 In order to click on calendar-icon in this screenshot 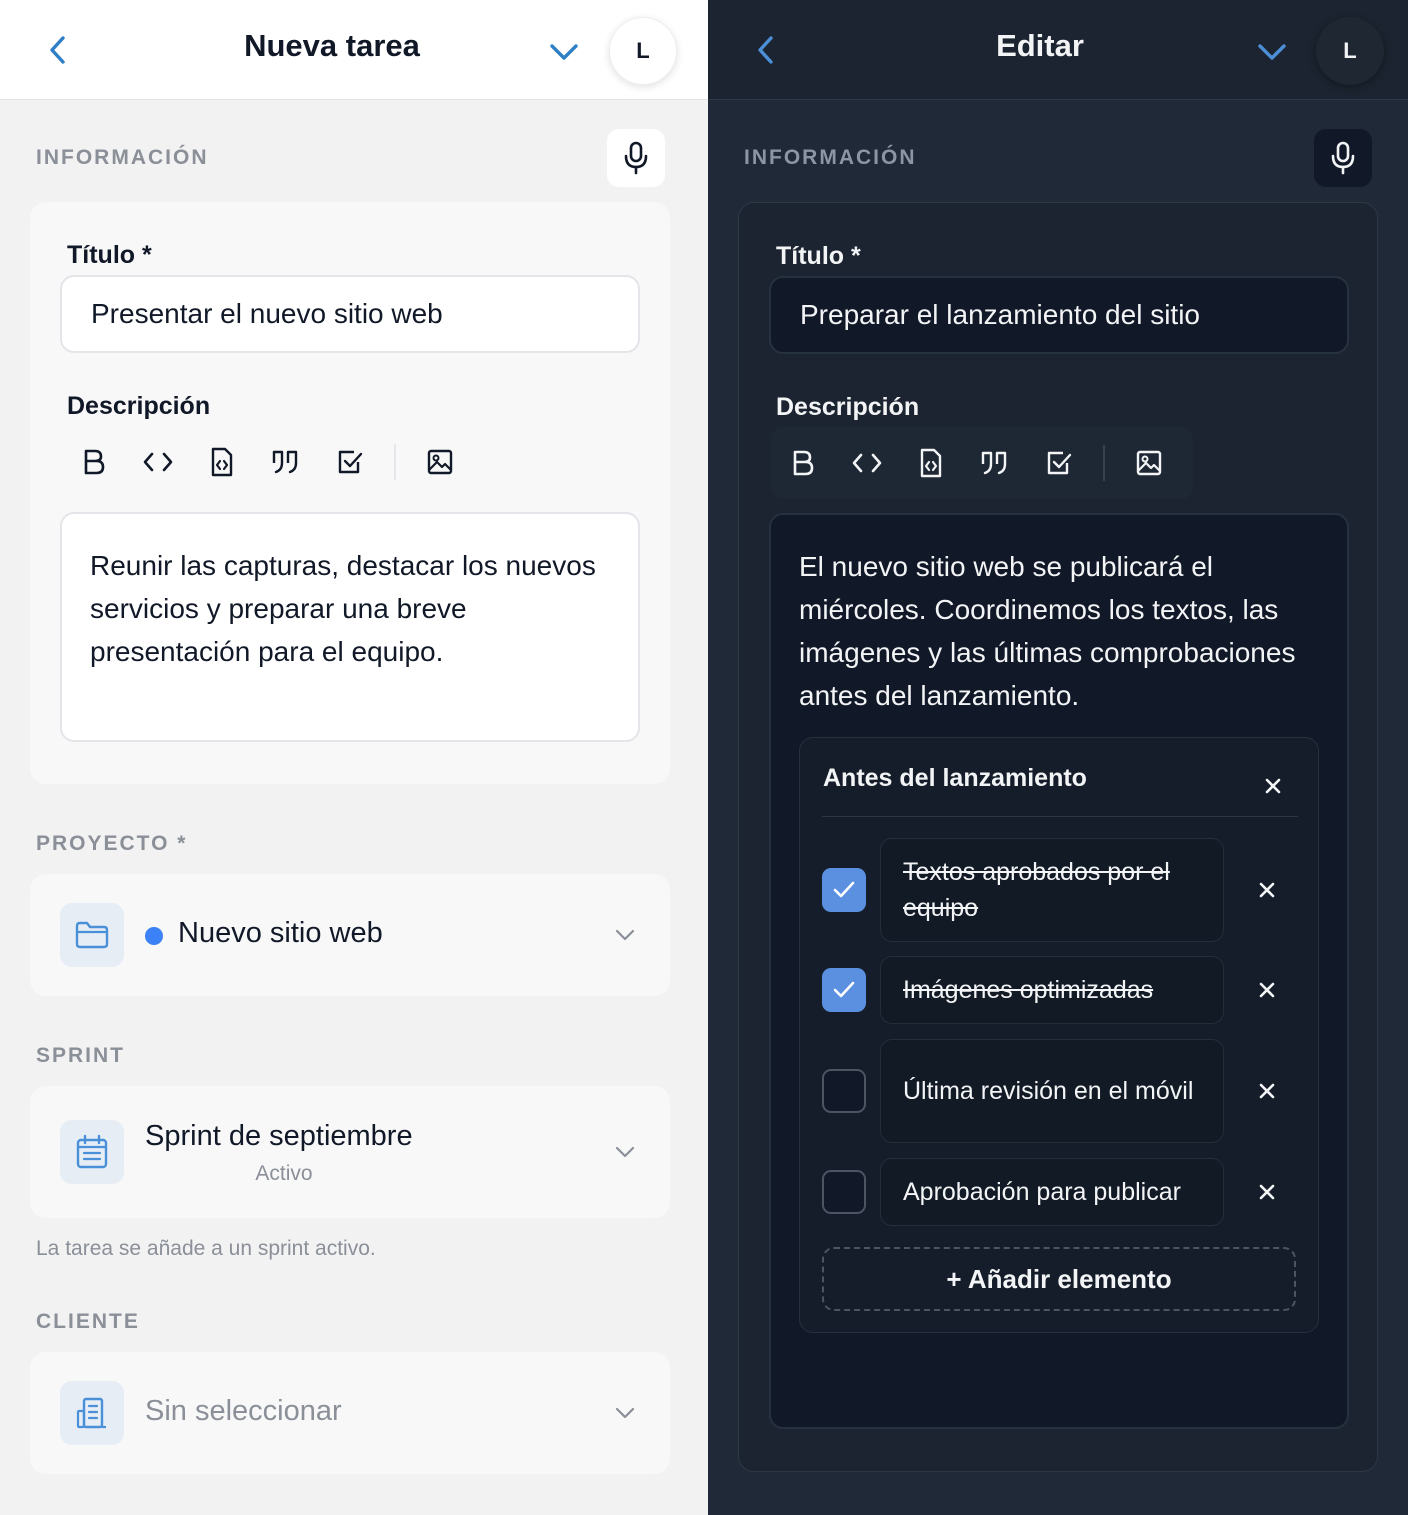, I will do `click(92, 1151)`.